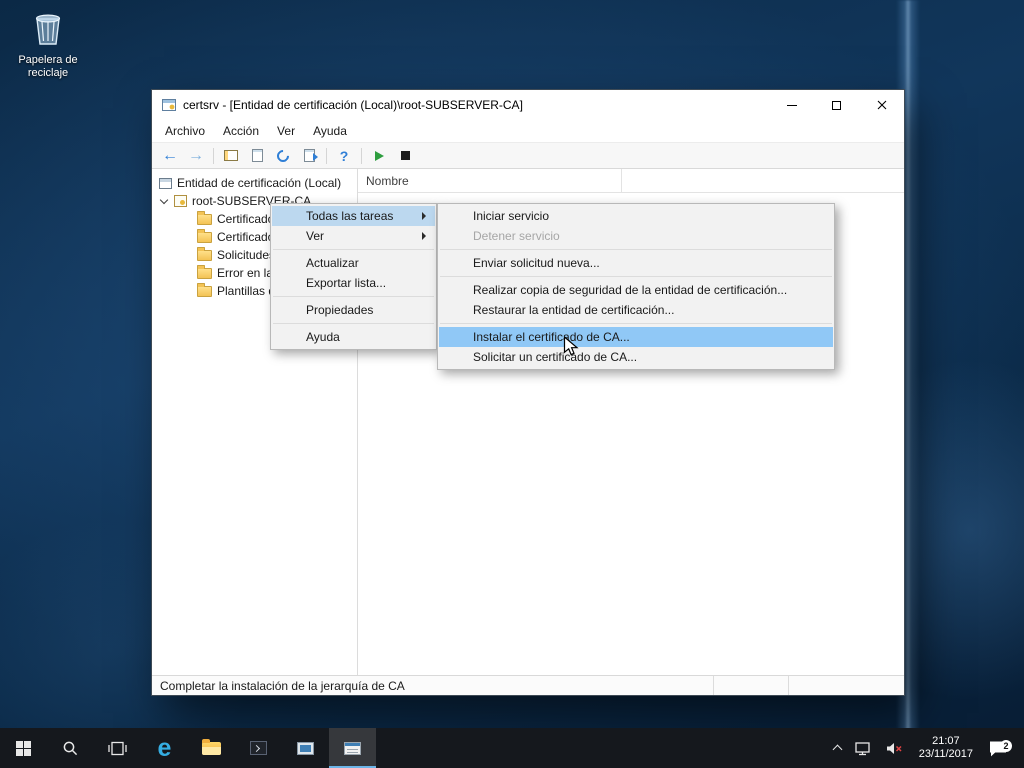 The width and height of the screenshot is (1024, 768). Describe the element at coordinates (353, 337) in the screenshot. I see `menu-item-ayuda: Ayuda` at that location.